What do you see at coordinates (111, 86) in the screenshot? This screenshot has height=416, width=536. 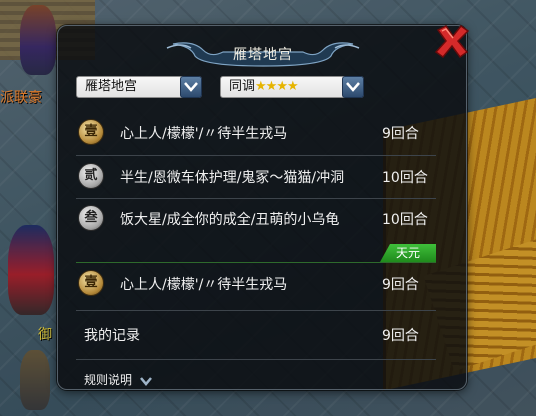 I see `dungeon-select-value: 雁塔地宫` at bounding box center [111, 86].